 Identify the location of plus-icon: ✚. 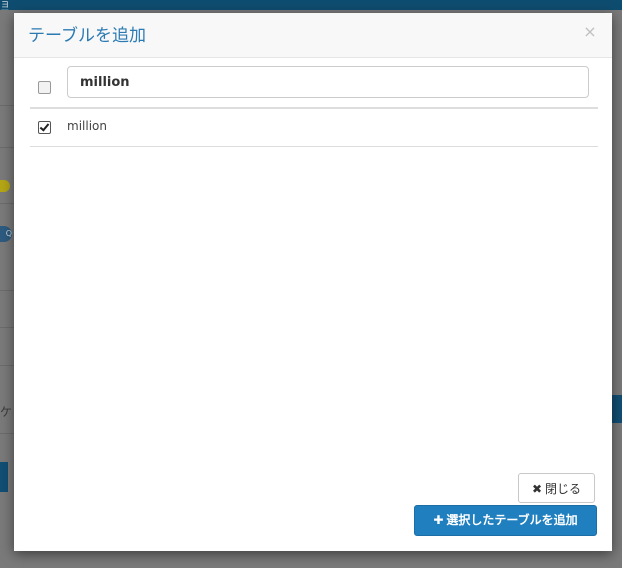
(438, 520).